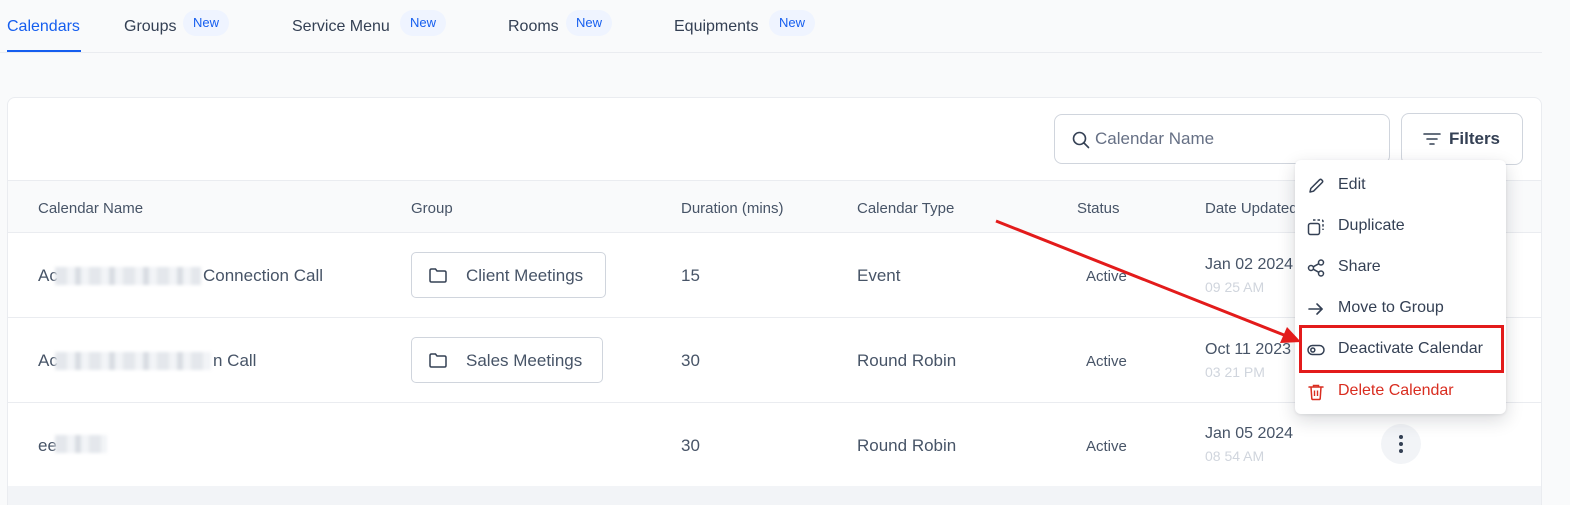 The image size is (1570, 505). What do you see at coordinates (150, 27) in the screenshot?
I see `tab-groups: Groups` at bounding box center [150, 27].